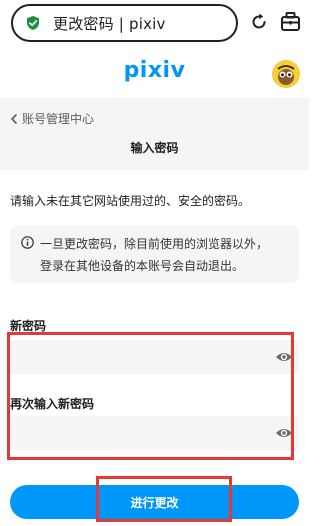 This screenshot has width=320, height=526. I want to click on breadcrumb: 账号管理中心, so click(52, 118).